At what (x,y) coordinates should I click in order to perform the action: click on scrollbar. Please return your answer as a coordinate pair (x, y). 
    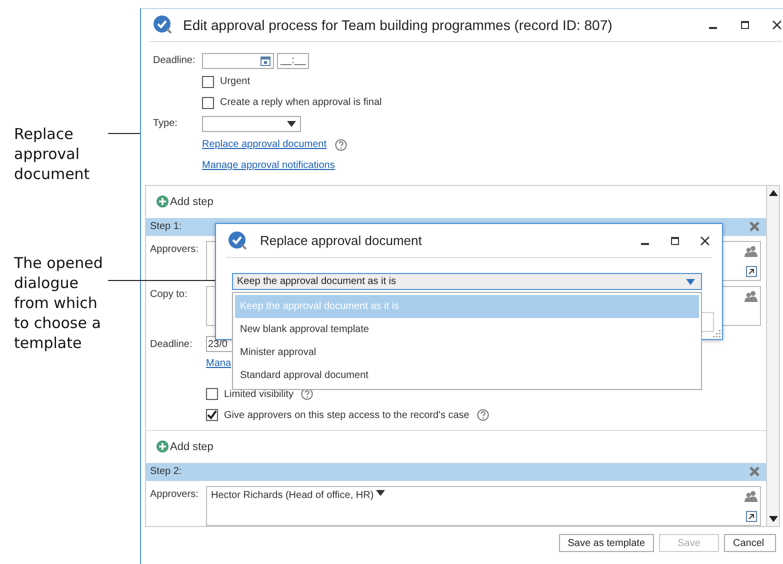
    Looking at the image, I should click on (773, 356).